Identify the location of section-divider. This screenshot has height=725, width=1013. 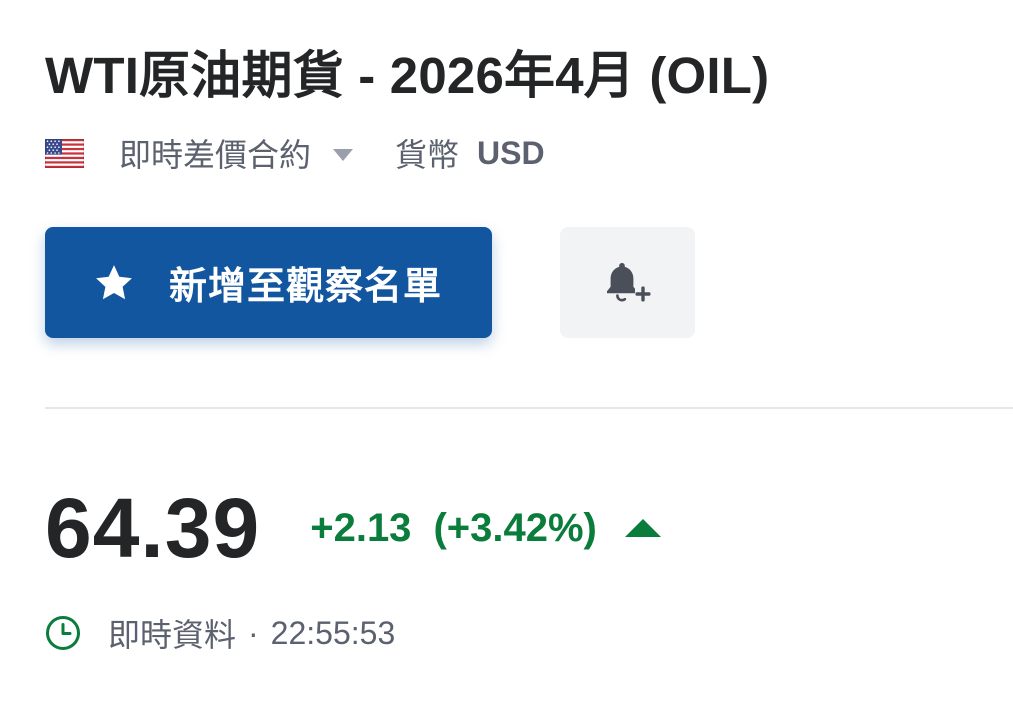
(529, 408).